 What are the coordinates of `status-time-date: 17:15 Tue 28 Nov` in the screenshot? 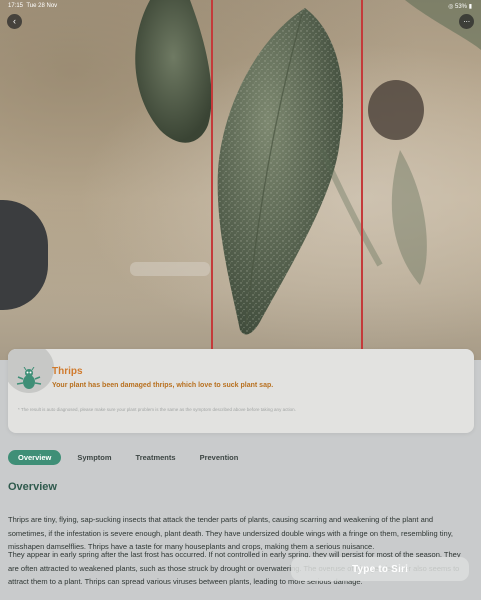 It's located at (32, 6).